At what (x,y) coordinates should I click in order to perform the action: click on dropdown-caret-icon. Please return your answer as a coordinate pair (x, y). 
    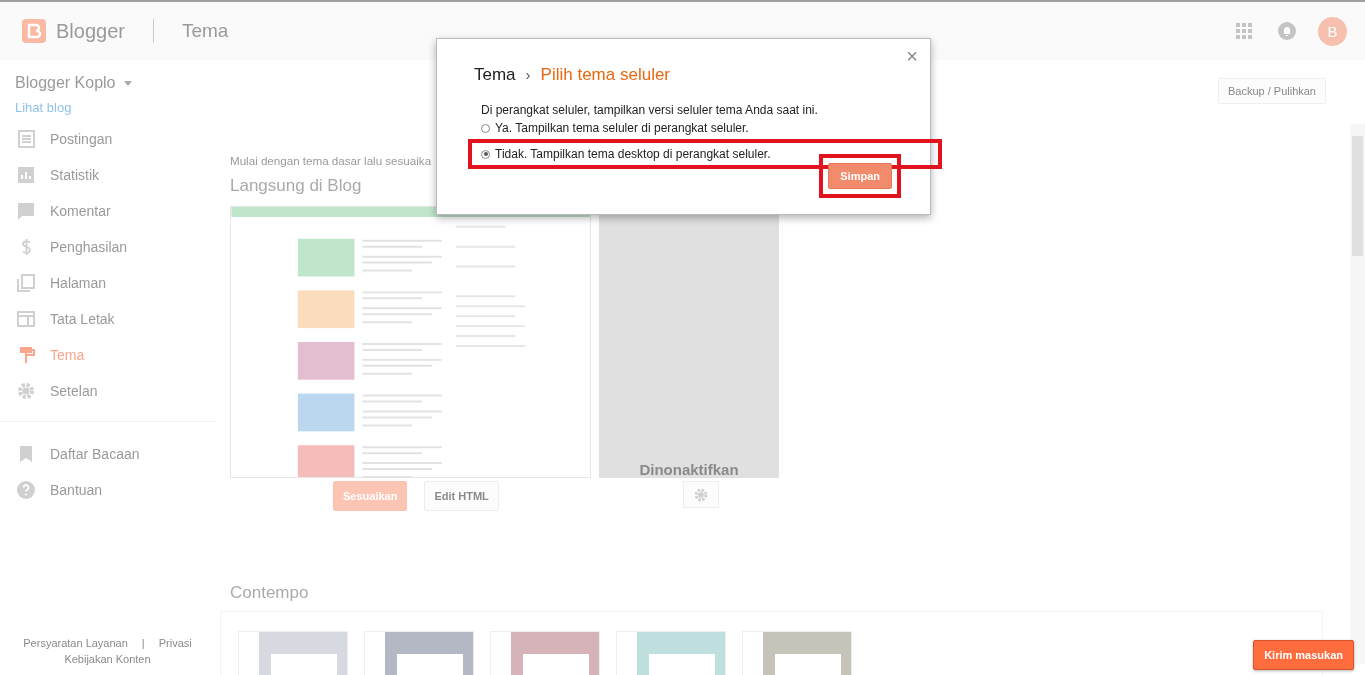
    Looking at the image, I should click on (127, 83).